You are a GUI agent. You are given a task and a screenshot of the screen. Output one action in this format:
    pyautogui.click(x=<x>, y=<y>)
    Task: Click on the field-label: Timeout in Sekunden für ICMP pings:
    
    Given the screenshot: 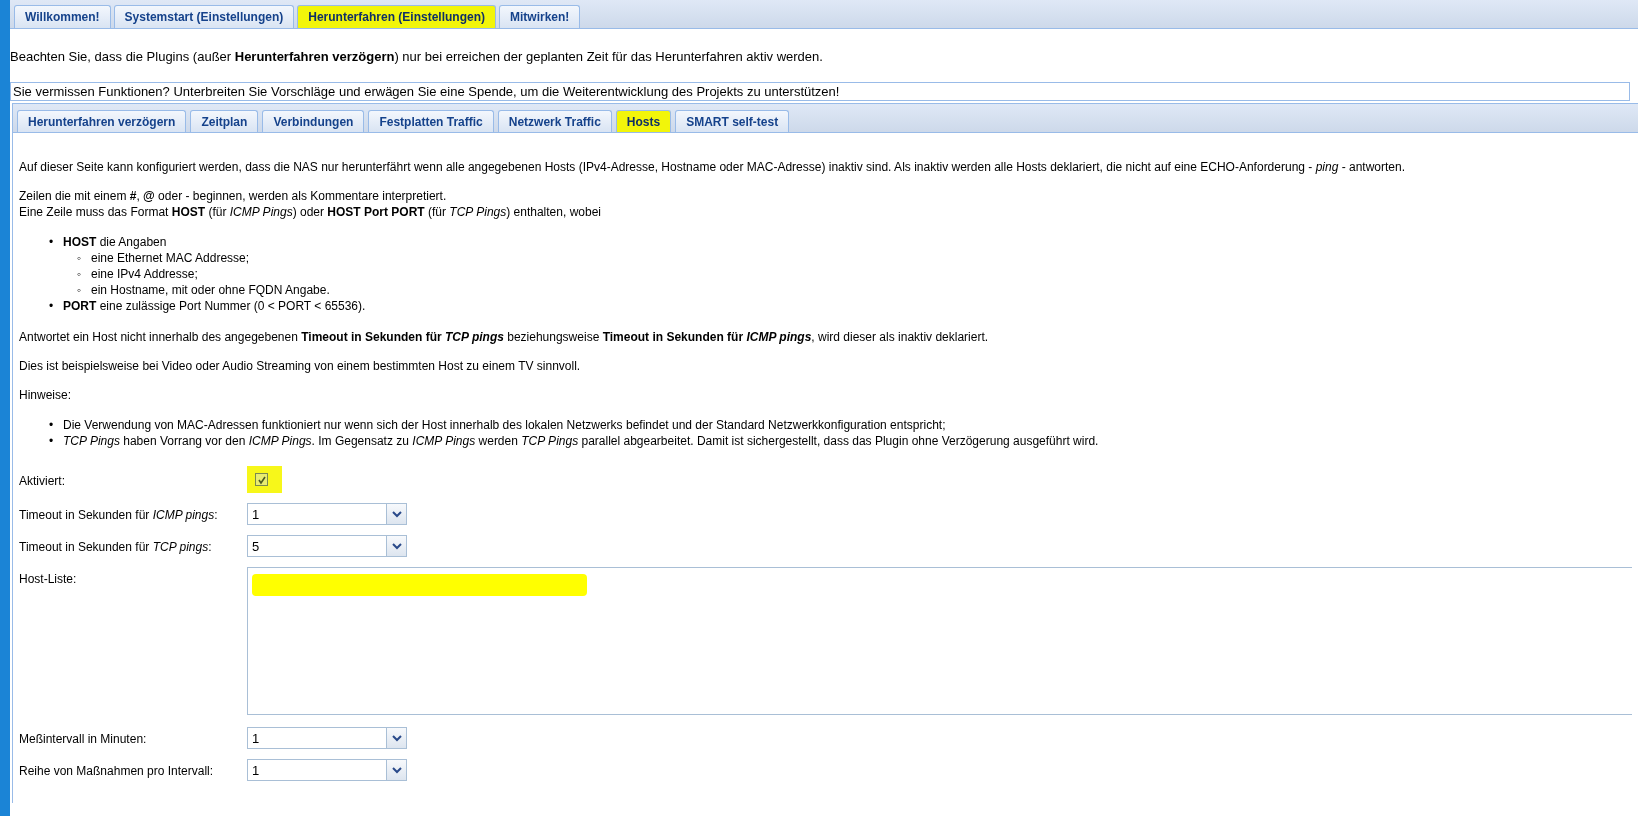 What is the action you would take?
    pyautogui.click(x=119, y=515)
    